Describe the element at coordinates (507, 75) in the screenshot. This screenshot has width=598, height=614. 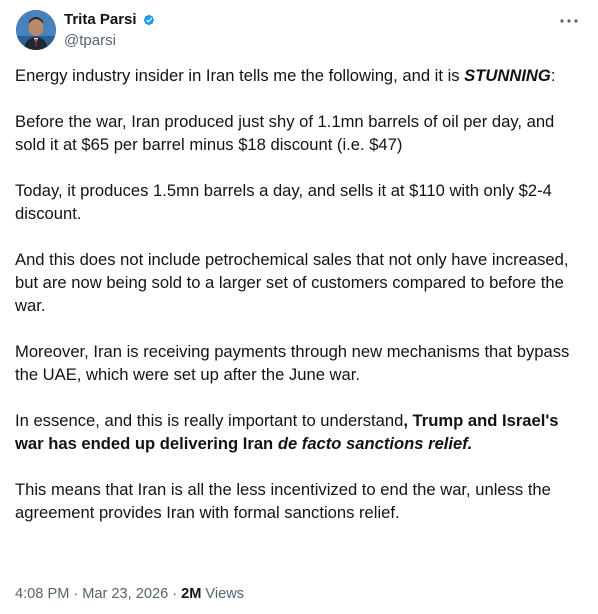
I see `emphasis-text: STUNNING` at that location.